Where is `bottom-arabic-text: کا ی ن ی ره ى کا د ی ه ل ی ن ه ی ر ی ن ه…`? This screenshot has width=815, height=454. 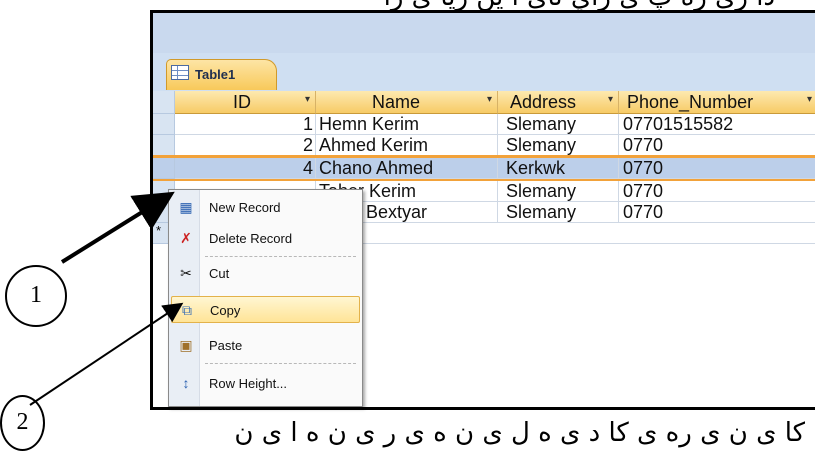
bottom-arabic-text: کا ی ن ی ره ى کا د ی ه ل ی ن ه ی ر ی ن ه… is located at coordinates (519, 433).